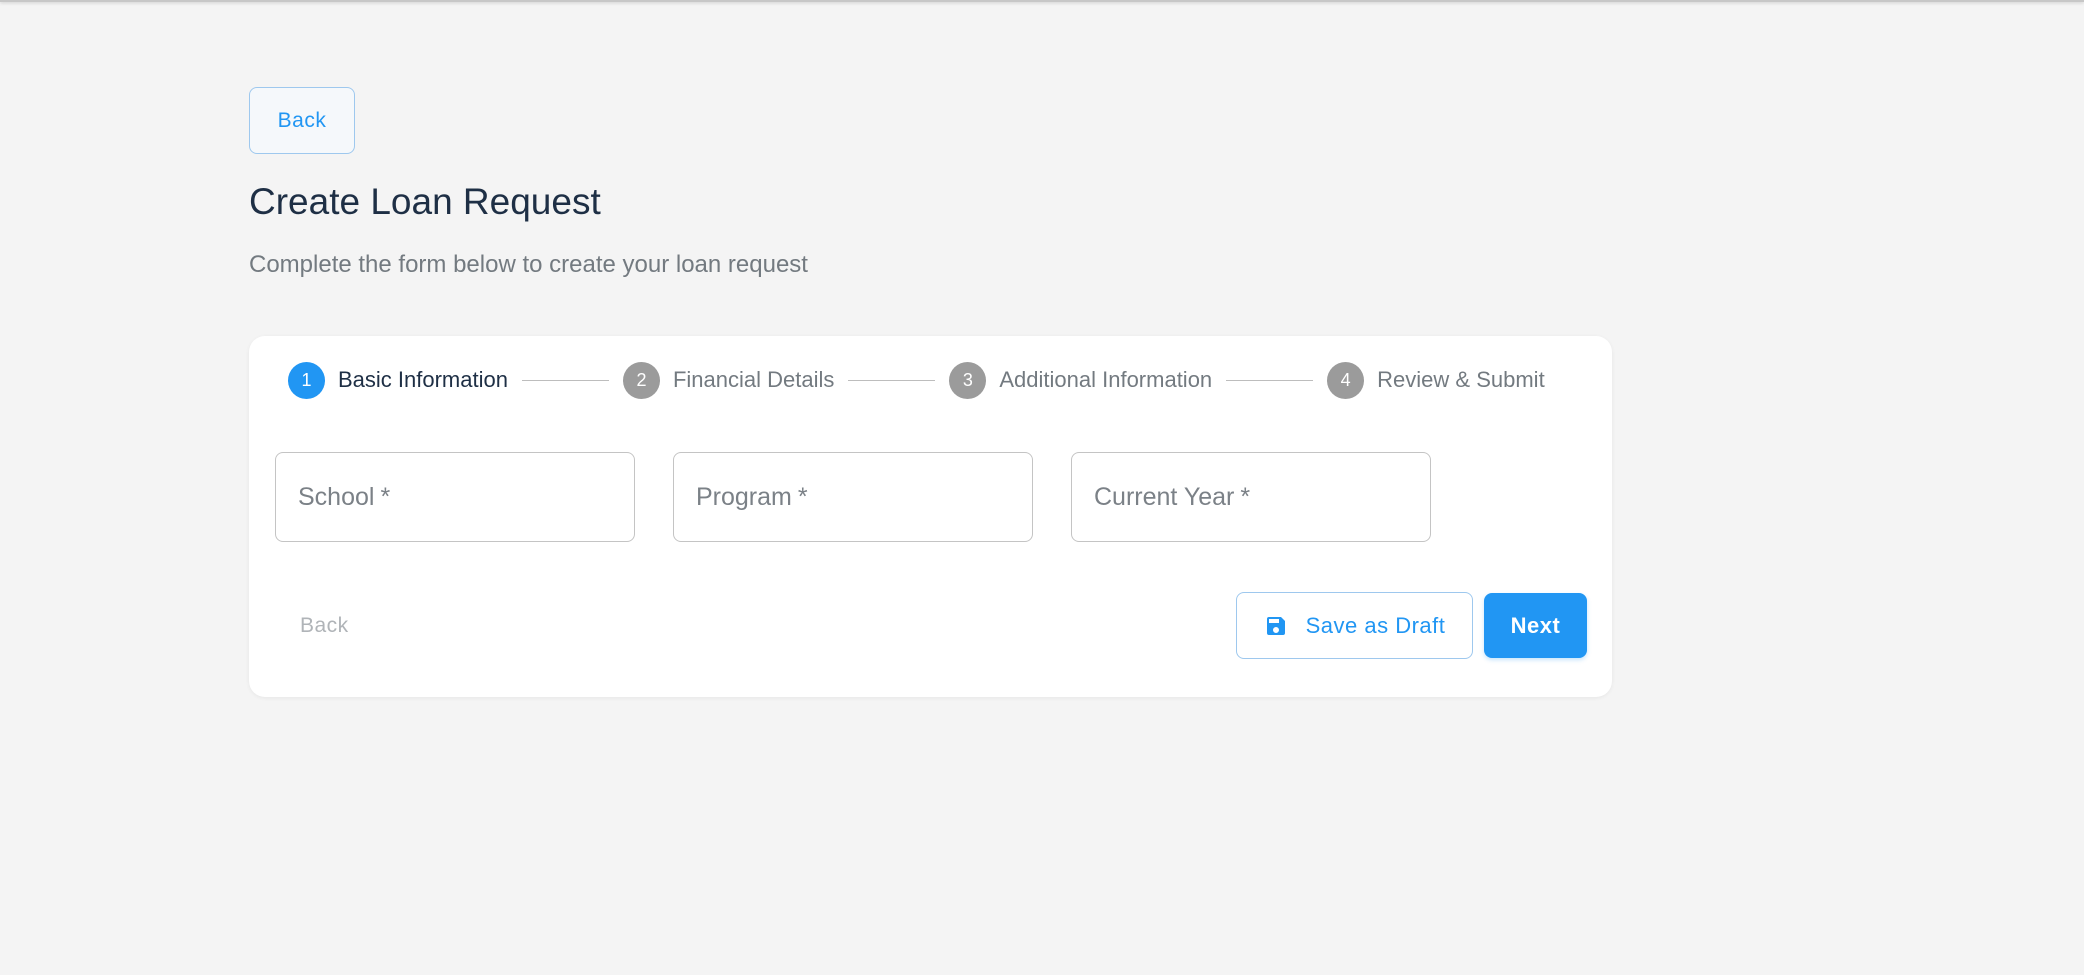  What do you see at coordinates (968, 380) in the screenshot?
I see `step-number-badge: 3` at bounding box center [968, 380].